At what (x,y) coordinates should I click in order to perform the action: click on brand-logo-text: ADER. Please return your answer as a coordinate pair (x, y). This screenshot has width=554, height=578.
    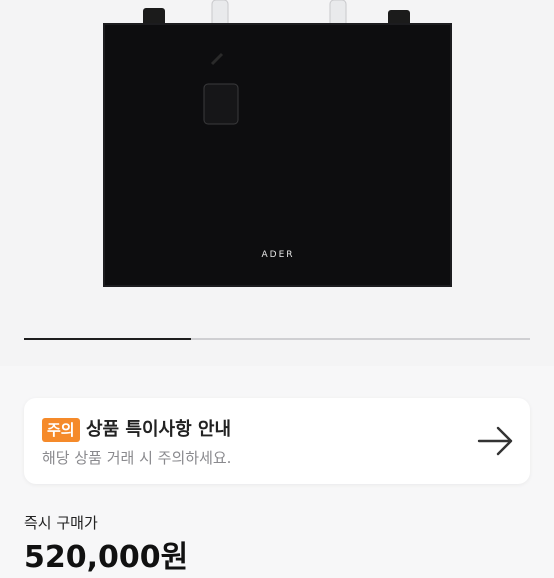
    Looking at the image, I should click on (277, 255).